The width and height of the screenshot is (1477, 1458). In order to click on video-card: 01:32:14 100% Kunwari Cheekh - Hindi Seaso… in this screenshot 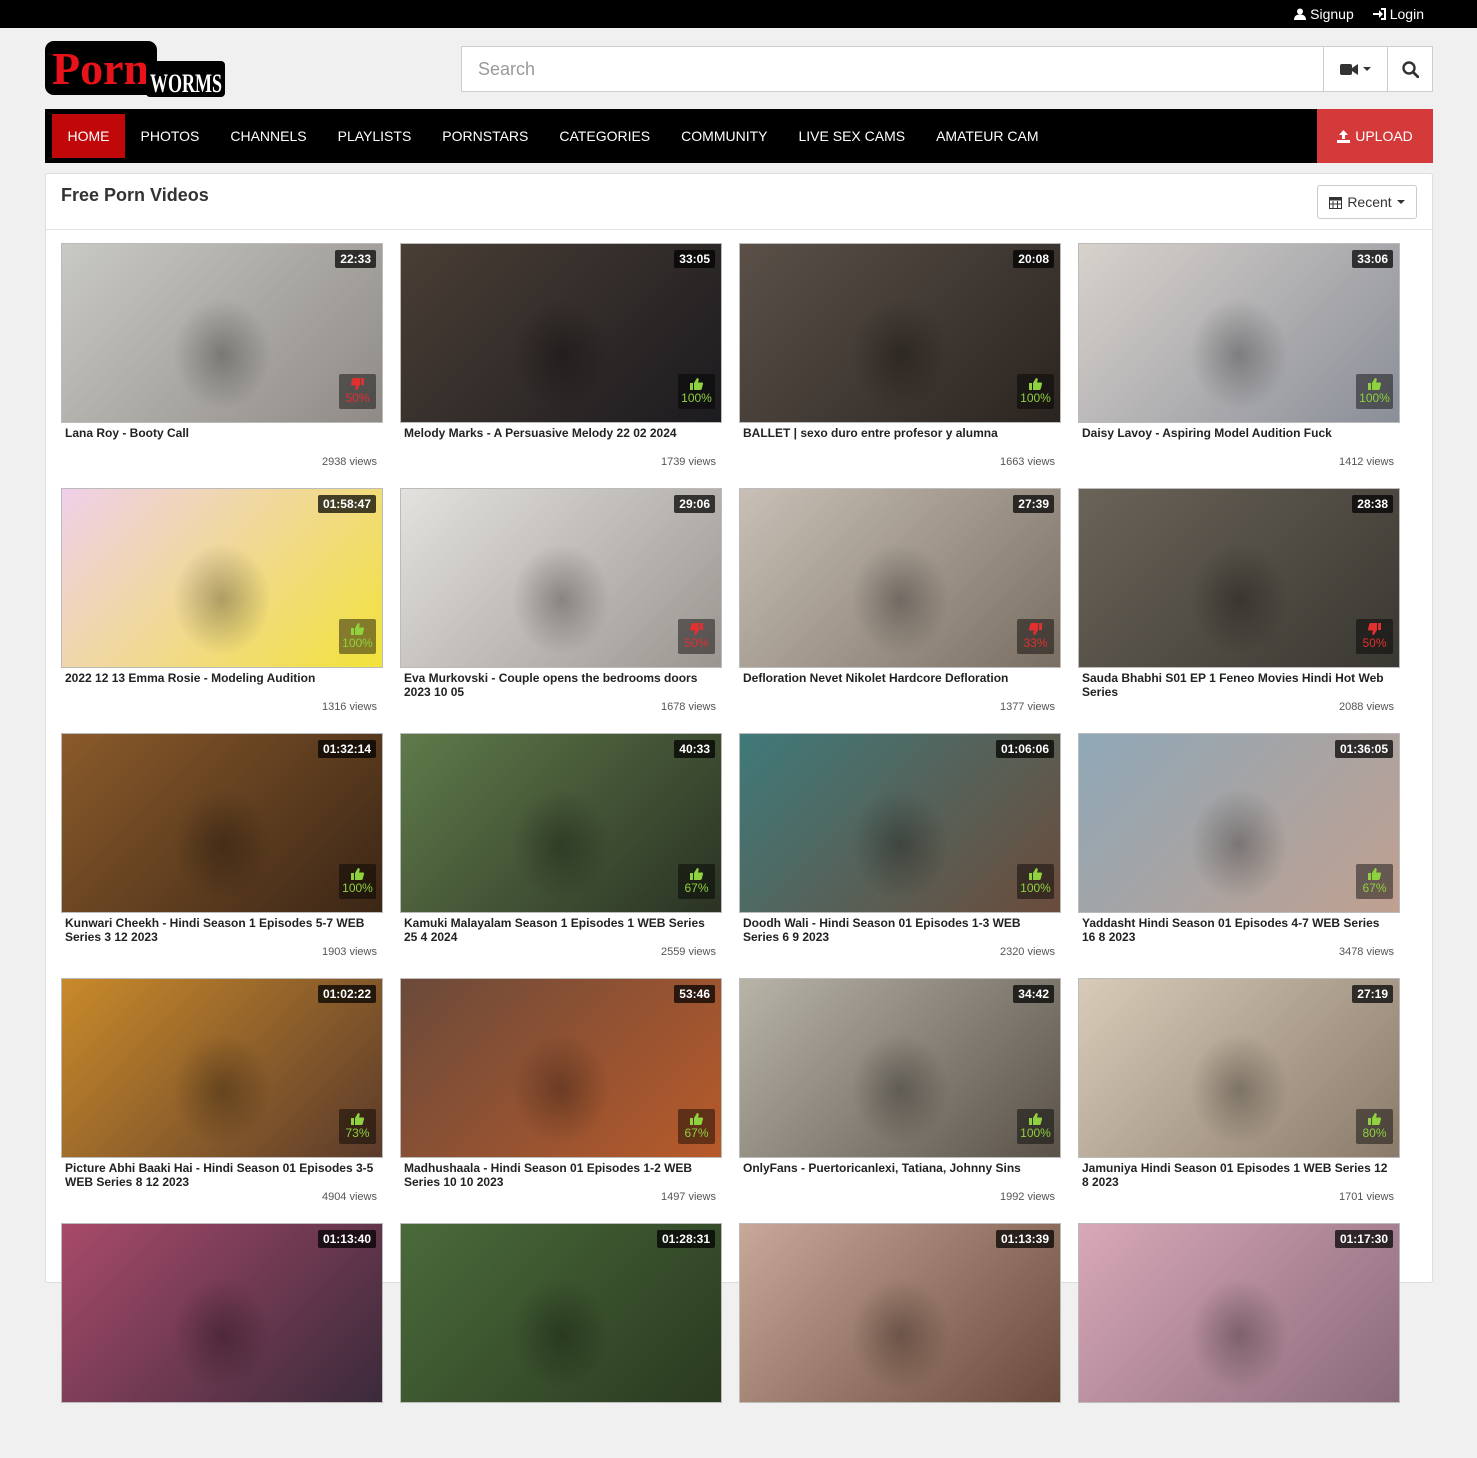, I will do `click(222, 850)`.